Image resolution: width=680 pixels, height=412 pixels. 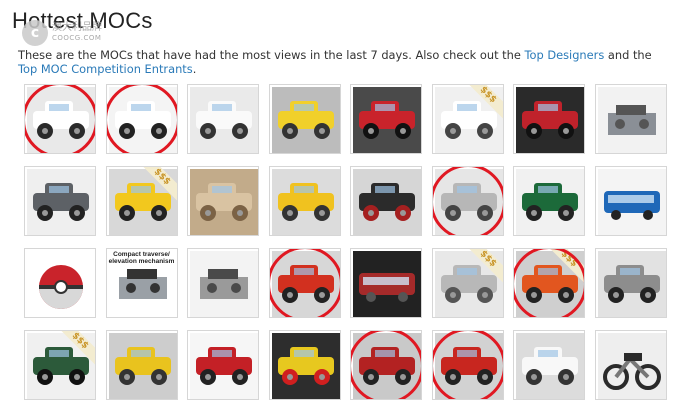 I want to click on red-tow-truck-icon, so click(x=387, y=120).